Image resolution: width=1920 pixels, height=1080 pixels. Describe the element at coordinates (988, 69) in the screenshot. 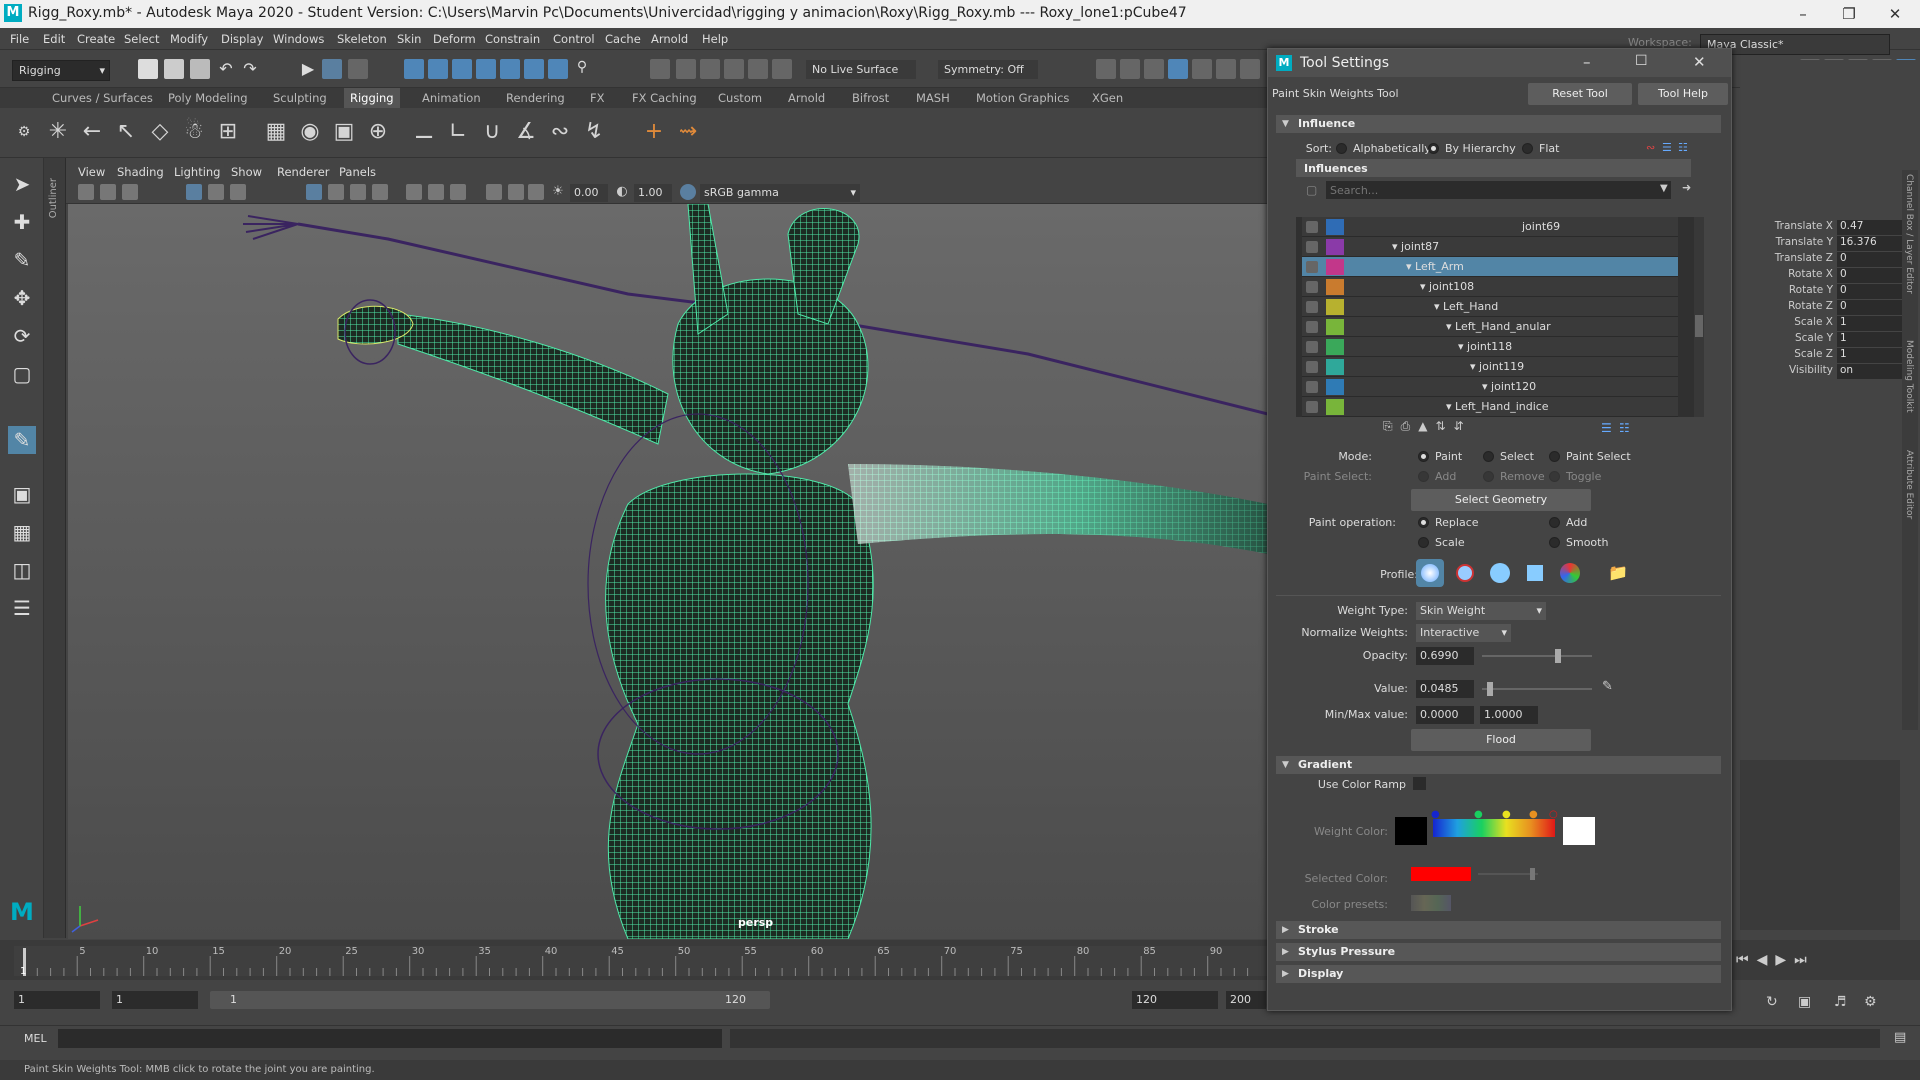

I see `symmetry-dropdown: Symmetry: Off` at that location.